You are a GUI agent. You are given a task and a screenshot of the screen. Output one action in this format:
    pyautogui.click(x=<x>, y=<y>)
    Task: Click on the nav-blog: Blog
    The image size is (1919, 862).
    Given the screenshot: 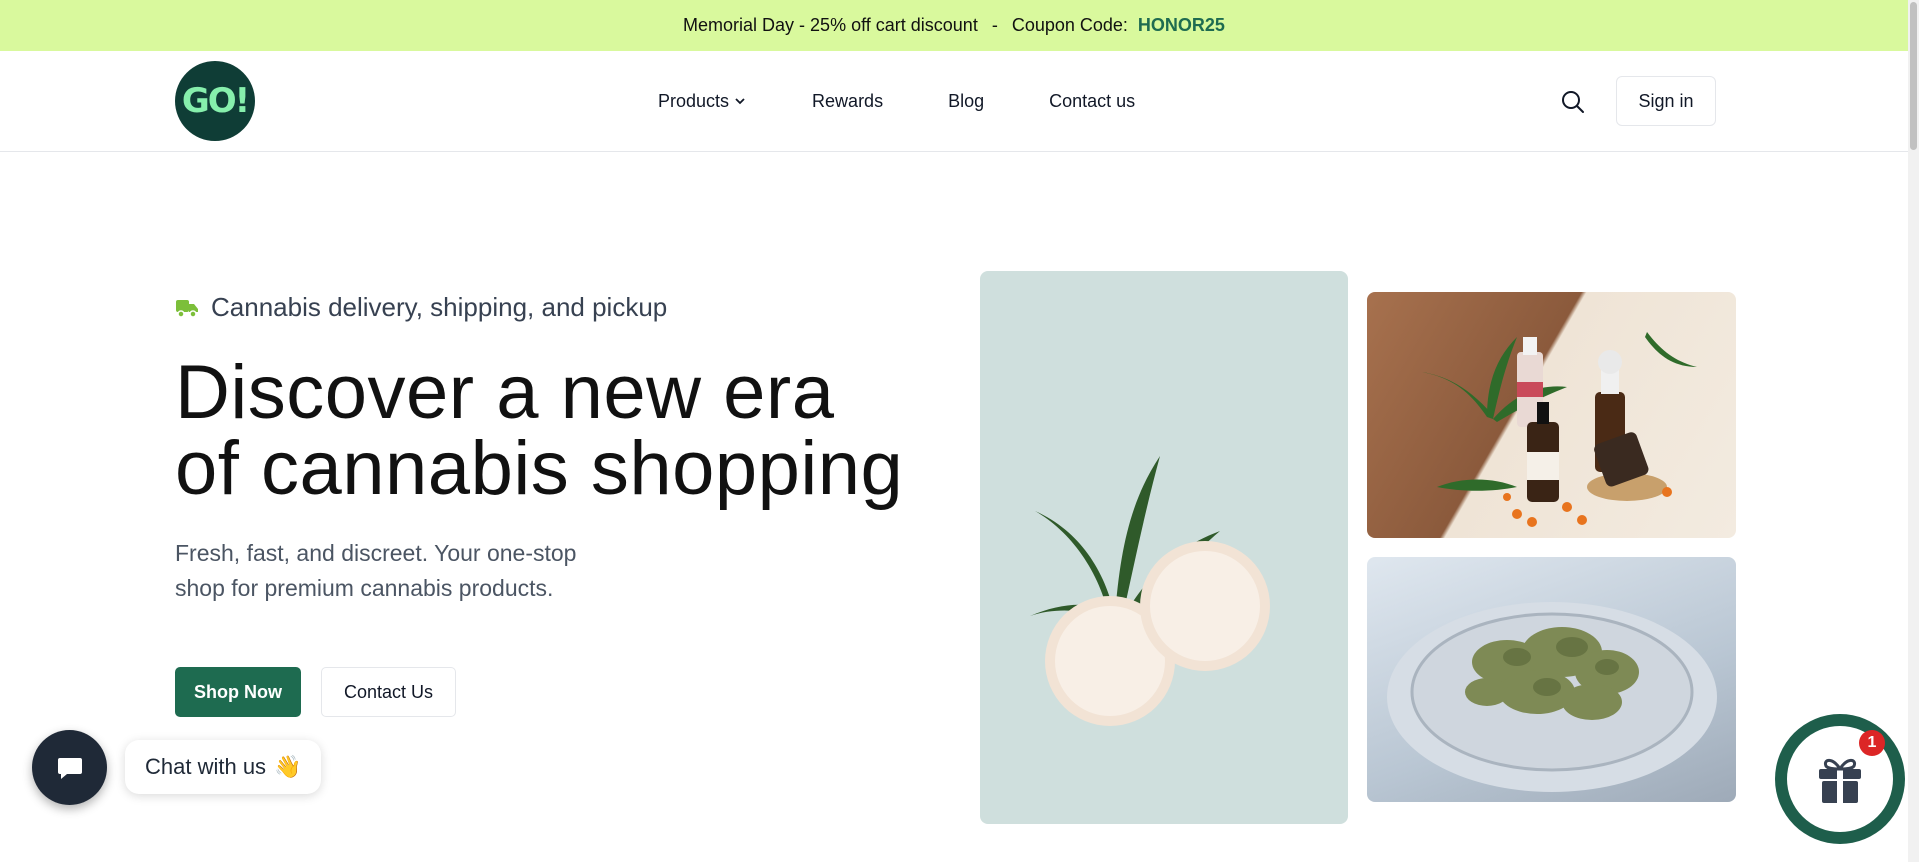 What is the action you would take?
    pyautogui.click(x=966, y=101)
    